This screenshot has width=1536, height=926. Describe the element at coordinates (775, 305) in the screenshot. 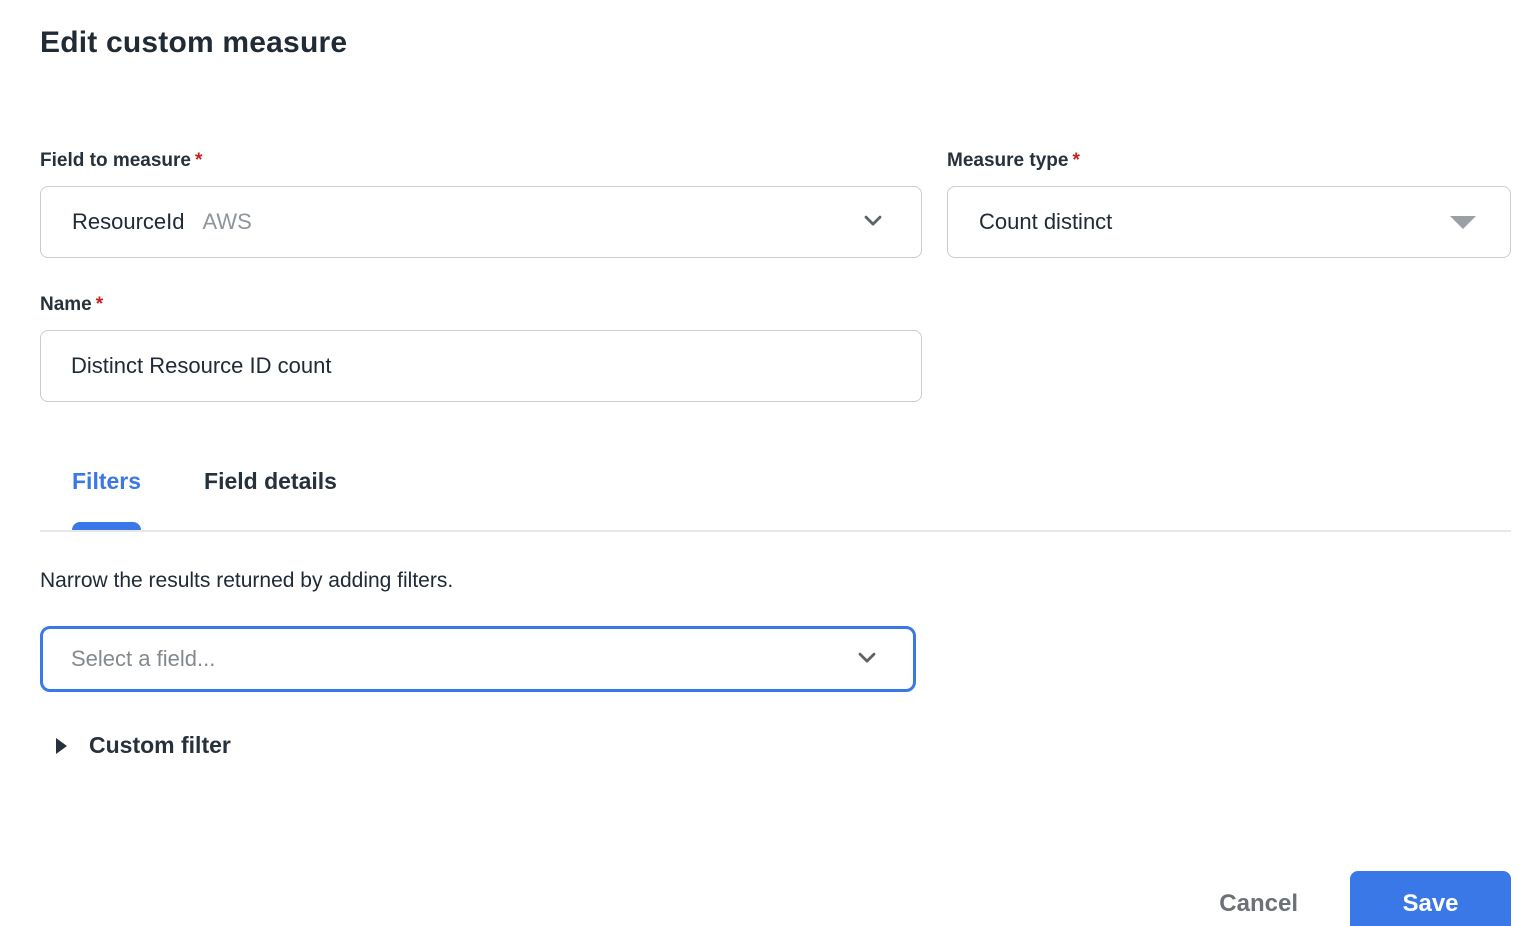

I see `name-label: Name *` at that location.